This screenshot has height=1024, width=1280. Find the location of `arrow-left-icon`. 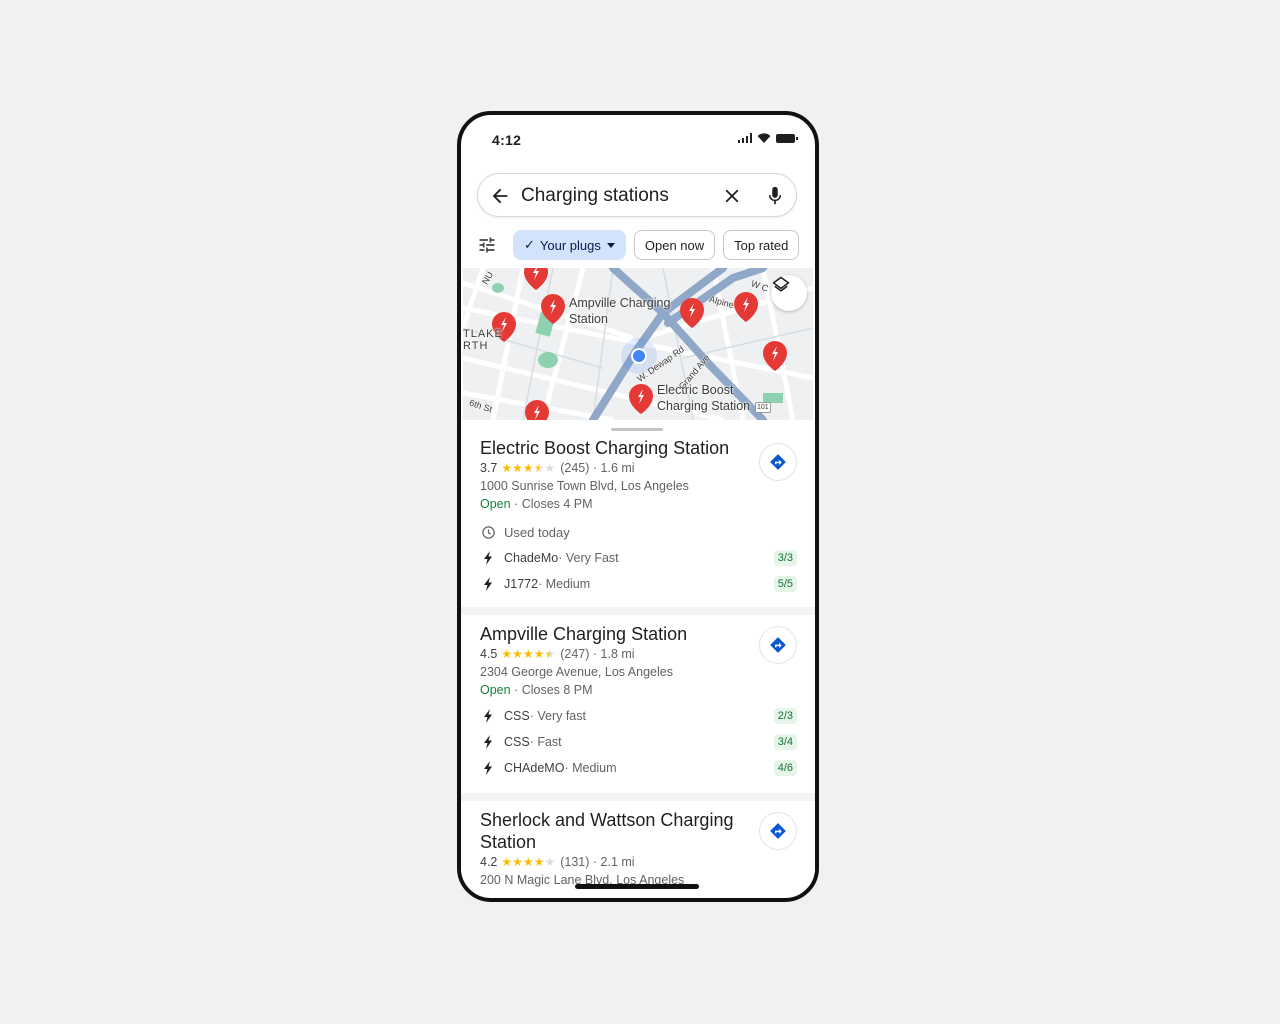

arrow-left-icon is located at coordinates (500, 196).